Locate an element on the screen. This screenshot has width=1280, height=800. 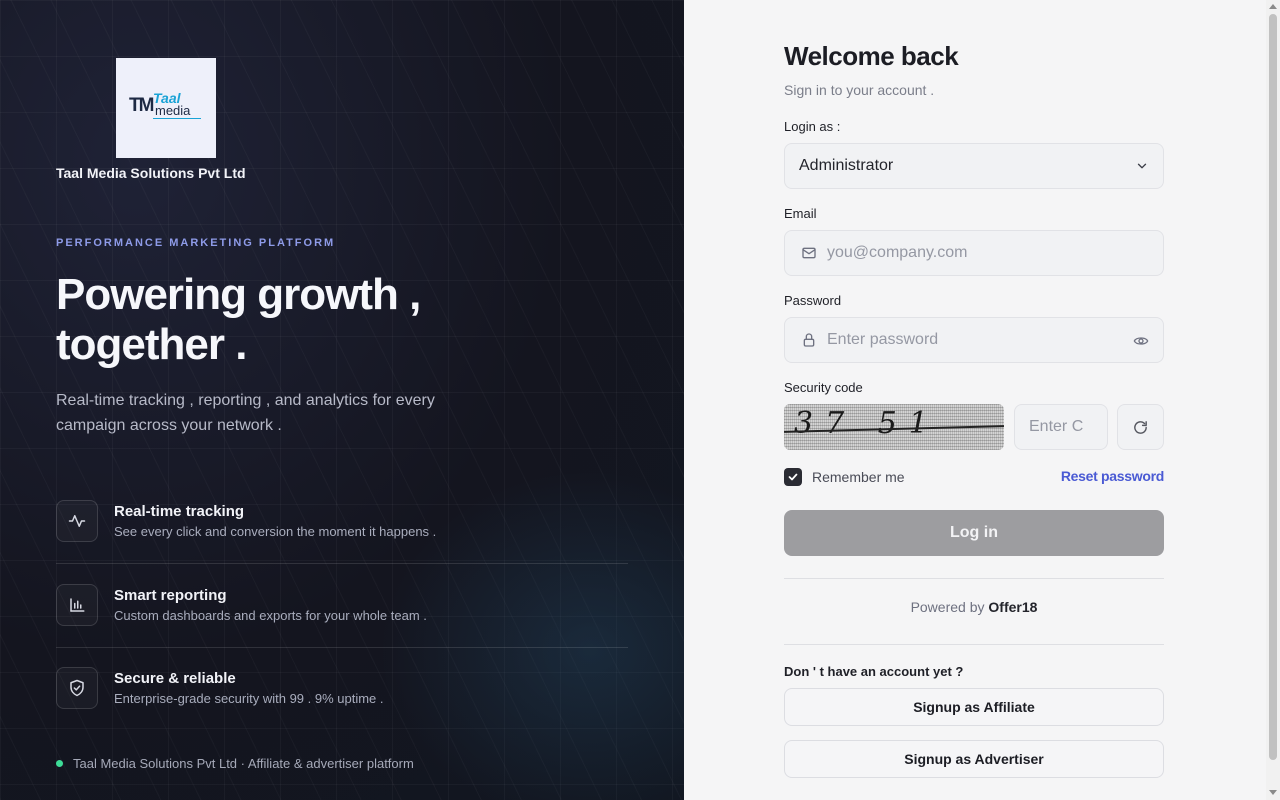
headline-line-1: Powering growth , is located at coordinates (238, 294).